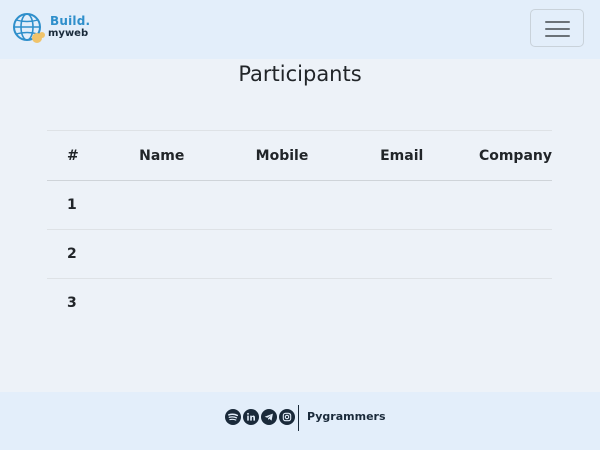  I want to click on spotify-icon, so click(233, 417).